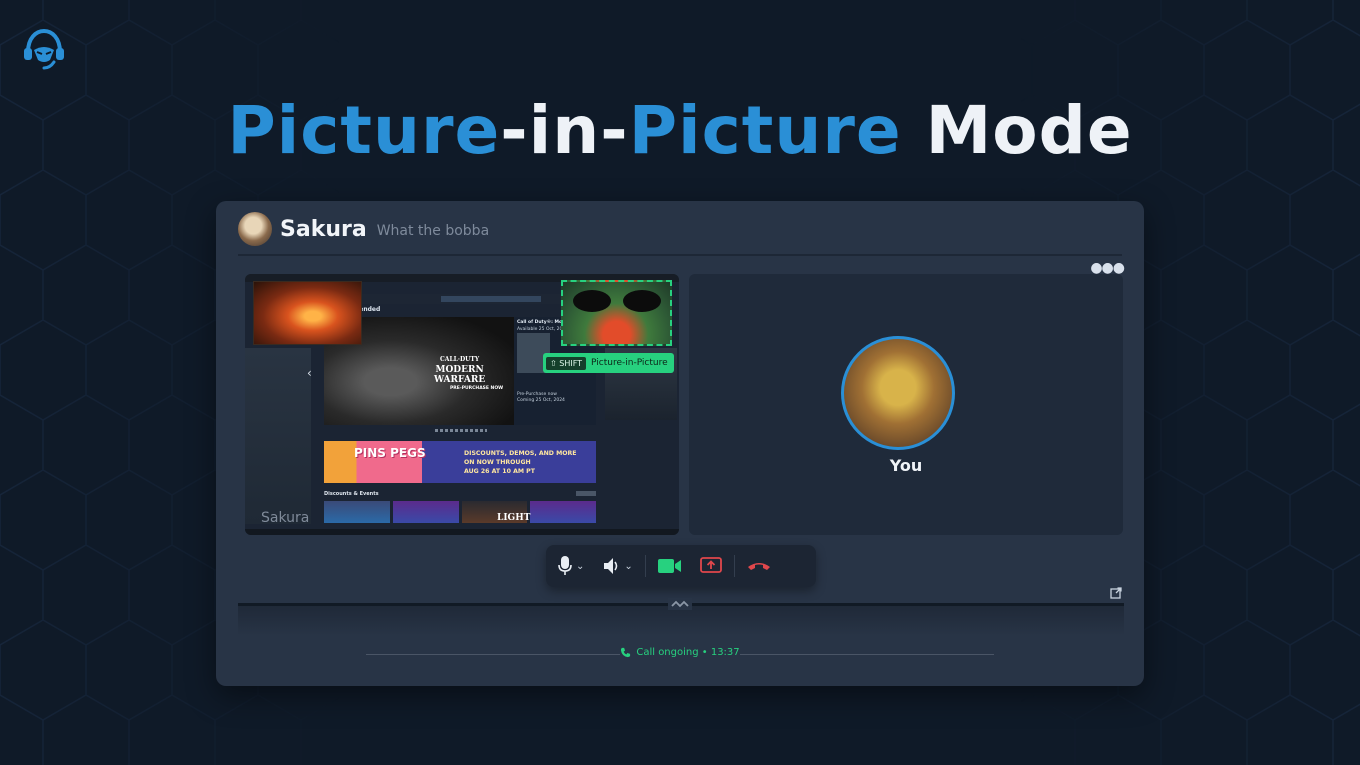  What do you see at coordinates (566, 363) in the screenshot?
I see `shift-key-hint: ⇧ SHIFT` at bounding box center [566, 363].